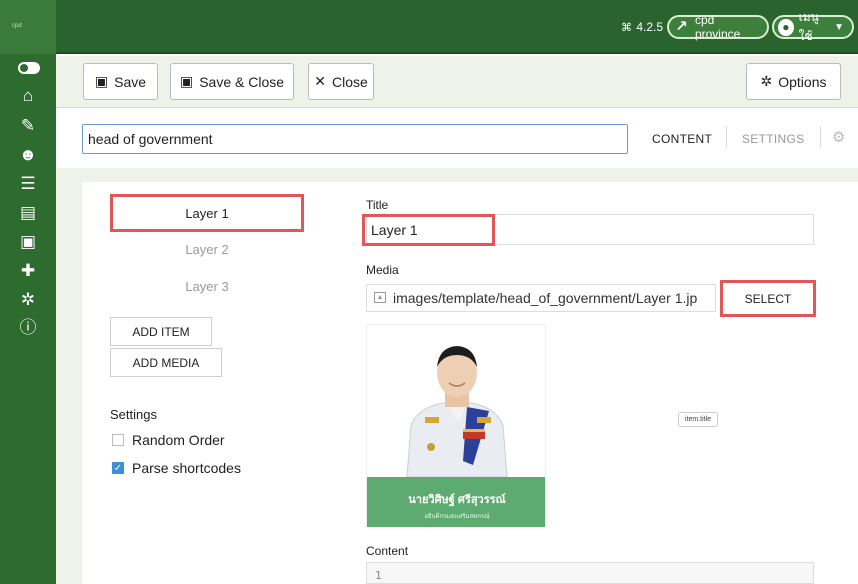  Describe the element at coordinates (28, 155) in the screenshot. I see `users-icon: ☻` at that location.